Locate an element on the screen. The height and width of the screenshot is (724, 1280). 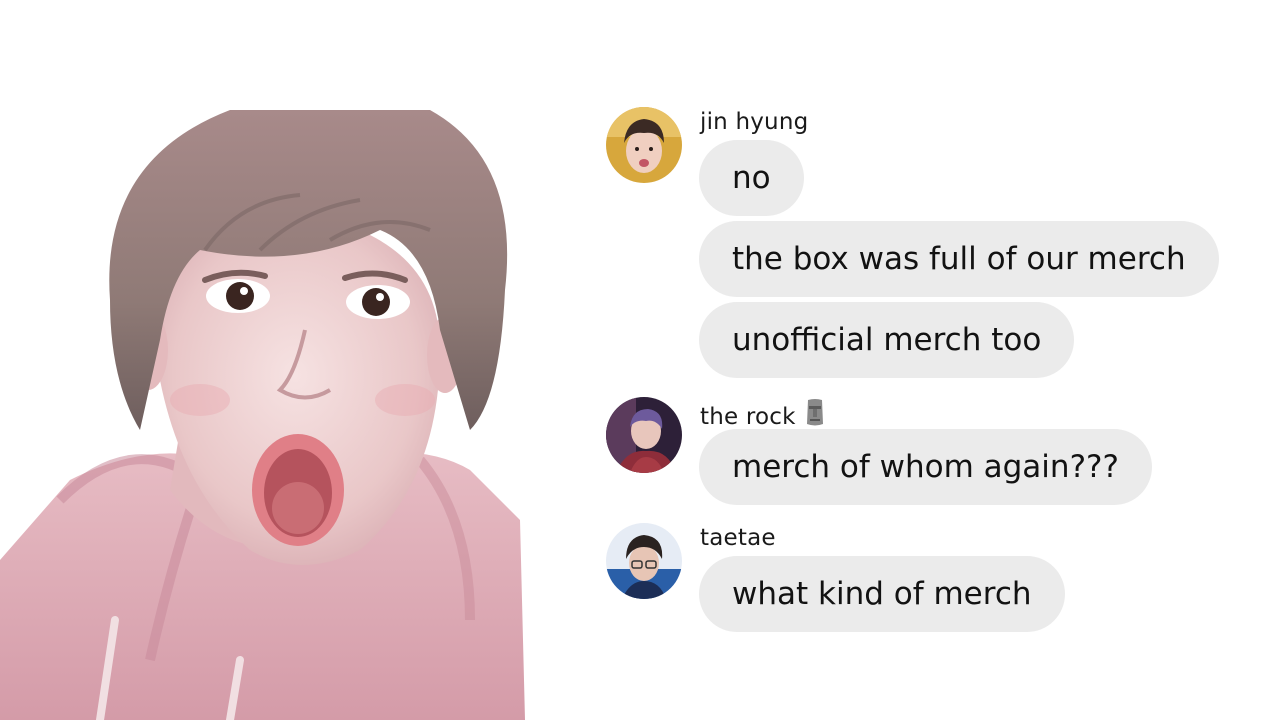
message-bubble: merch of whom again??? is located at coordinates (925, 467).